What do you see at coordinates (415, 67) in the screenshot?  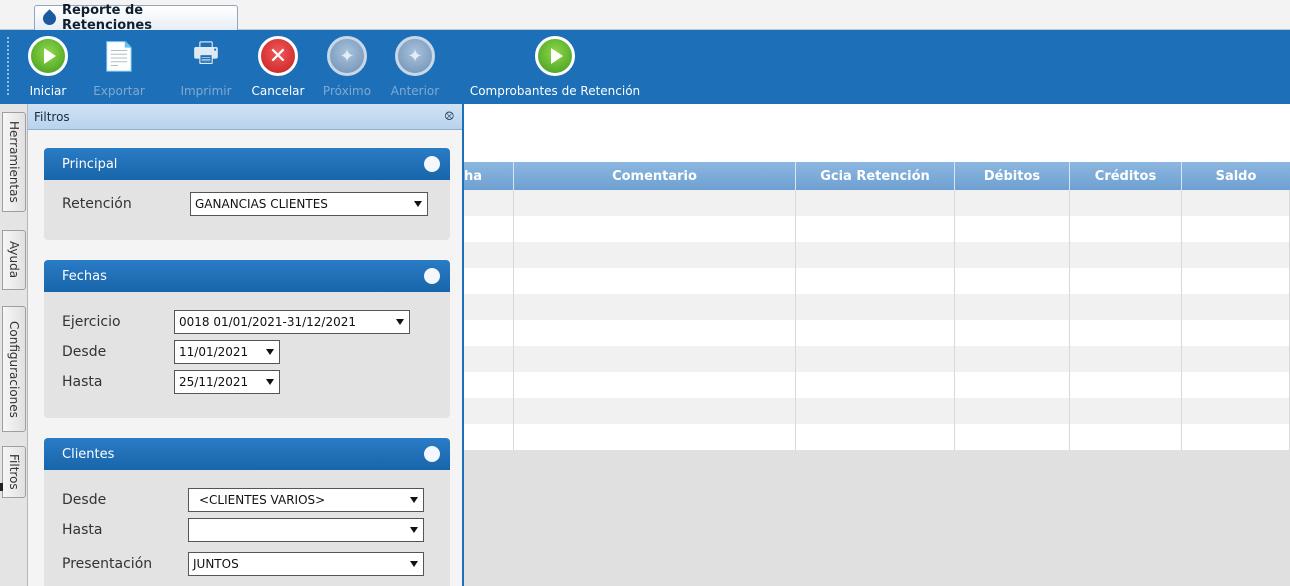 I see `anterior-button: ✦ Anterior` at bounding box center [415, 67].